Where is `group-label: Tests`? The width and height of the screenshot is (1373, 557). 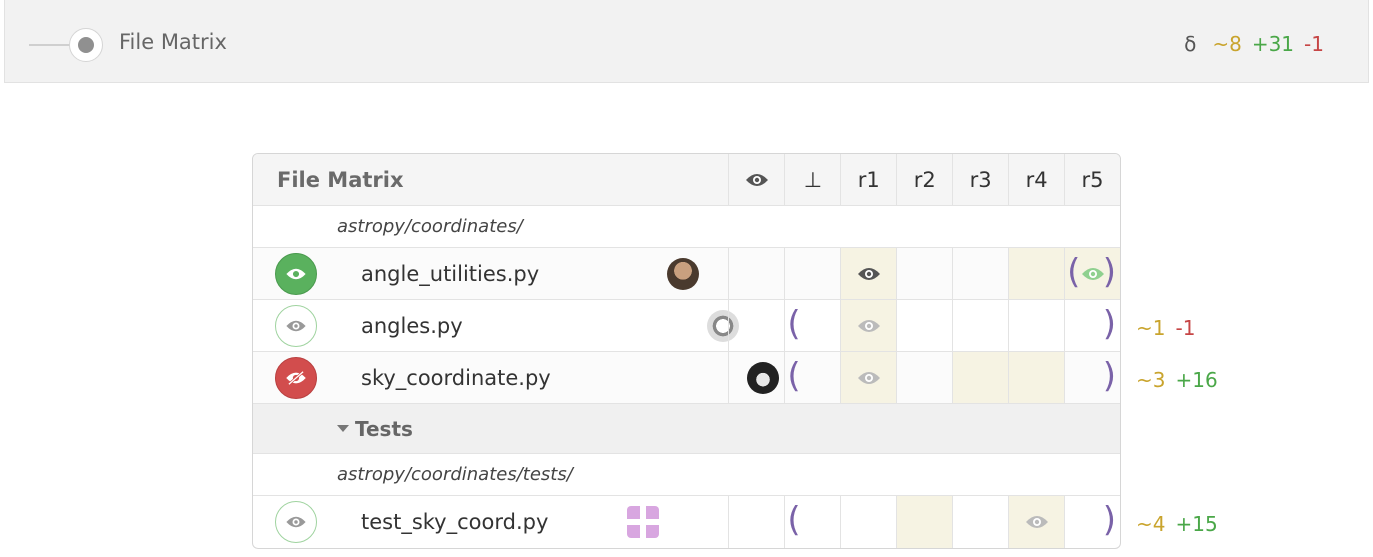 group-label: Tests is located at coordinates (384, 428).